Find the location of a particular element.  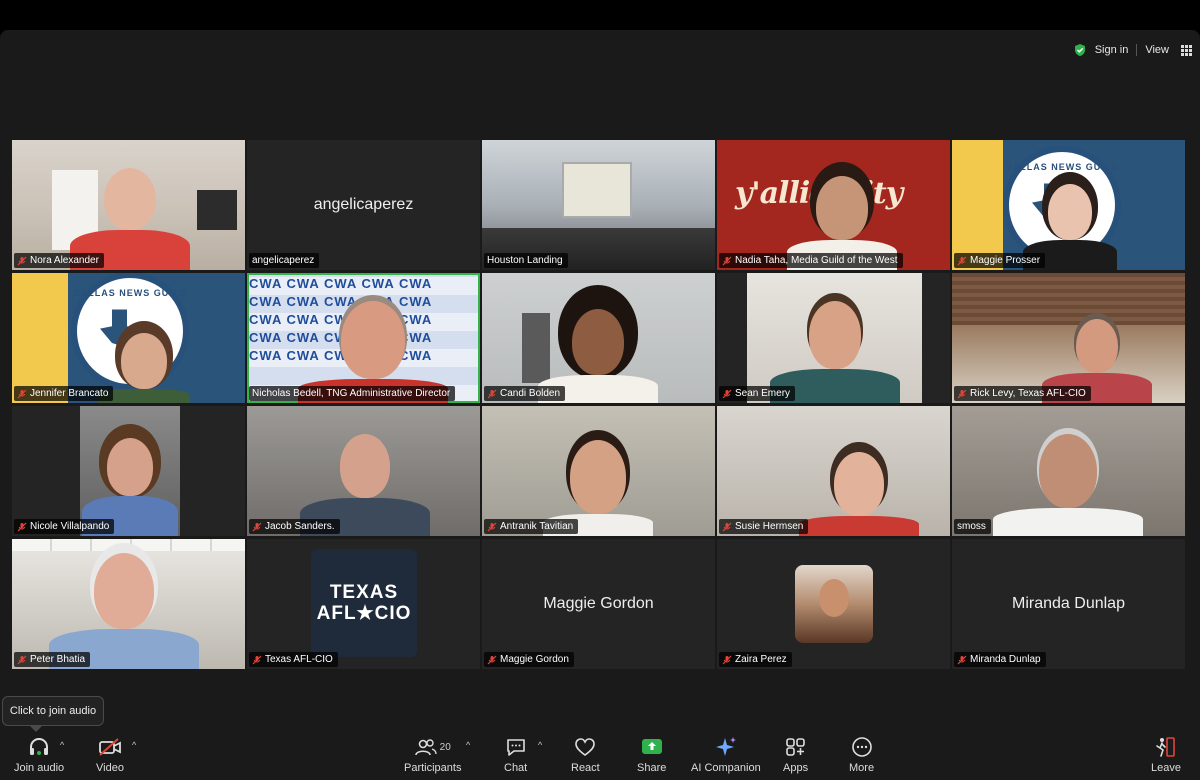

join-audio-tooltip: Click to join audio is located at coordinates (53, 711).